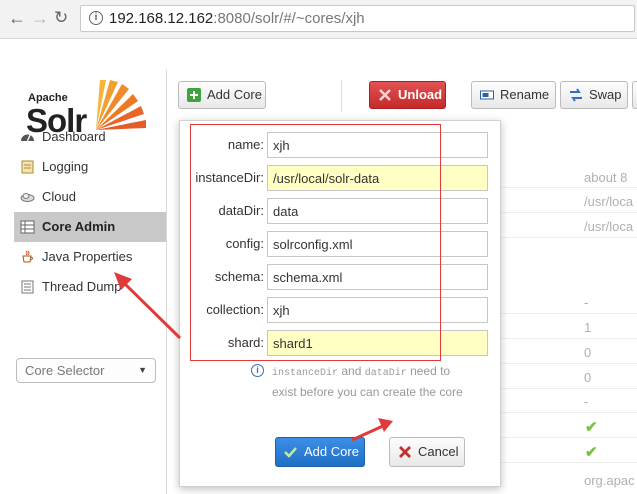 This screenshot has height=494, width=637. What do you see at coordinates (27, 138) in the screenshot?
I see `dashboard-icon` at bounding box center [27, 138].